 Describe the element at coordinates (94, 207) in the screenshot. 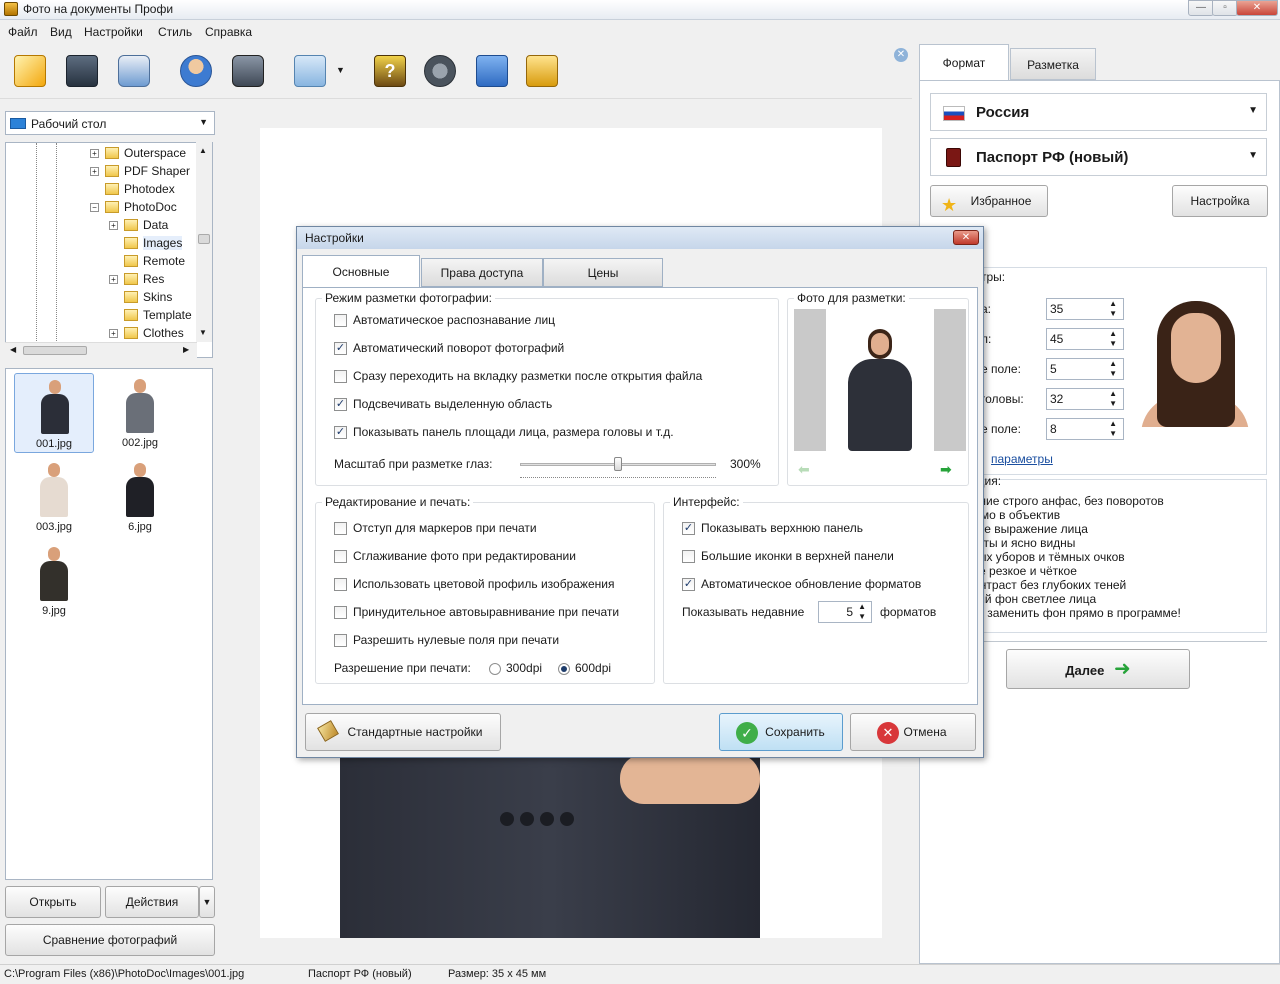

I see `expand-toggle-icon: −` at that location.